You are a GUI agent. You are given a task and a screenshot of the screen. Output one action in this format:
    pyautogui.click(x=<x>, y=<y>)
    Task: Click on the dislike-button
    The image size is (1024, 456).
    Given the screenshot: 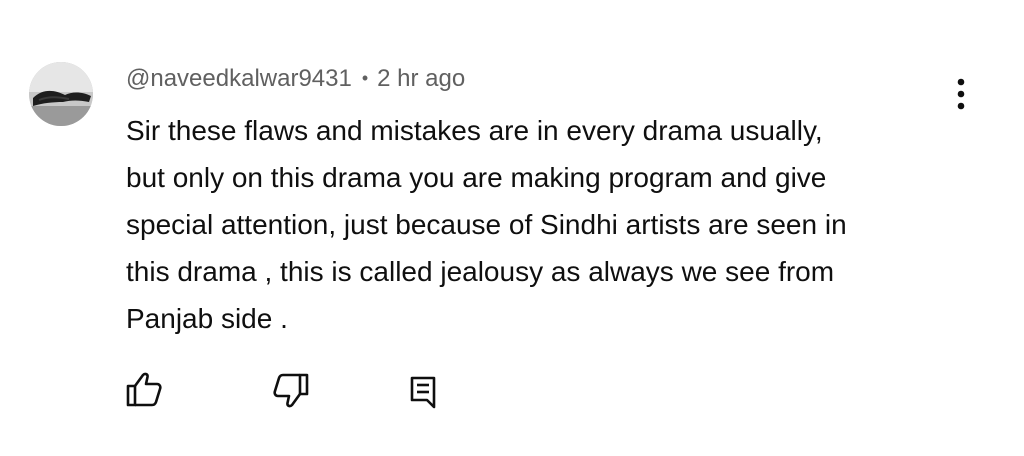 What is the action you would take?
    pyautogui.click(x=291, y=390)
    